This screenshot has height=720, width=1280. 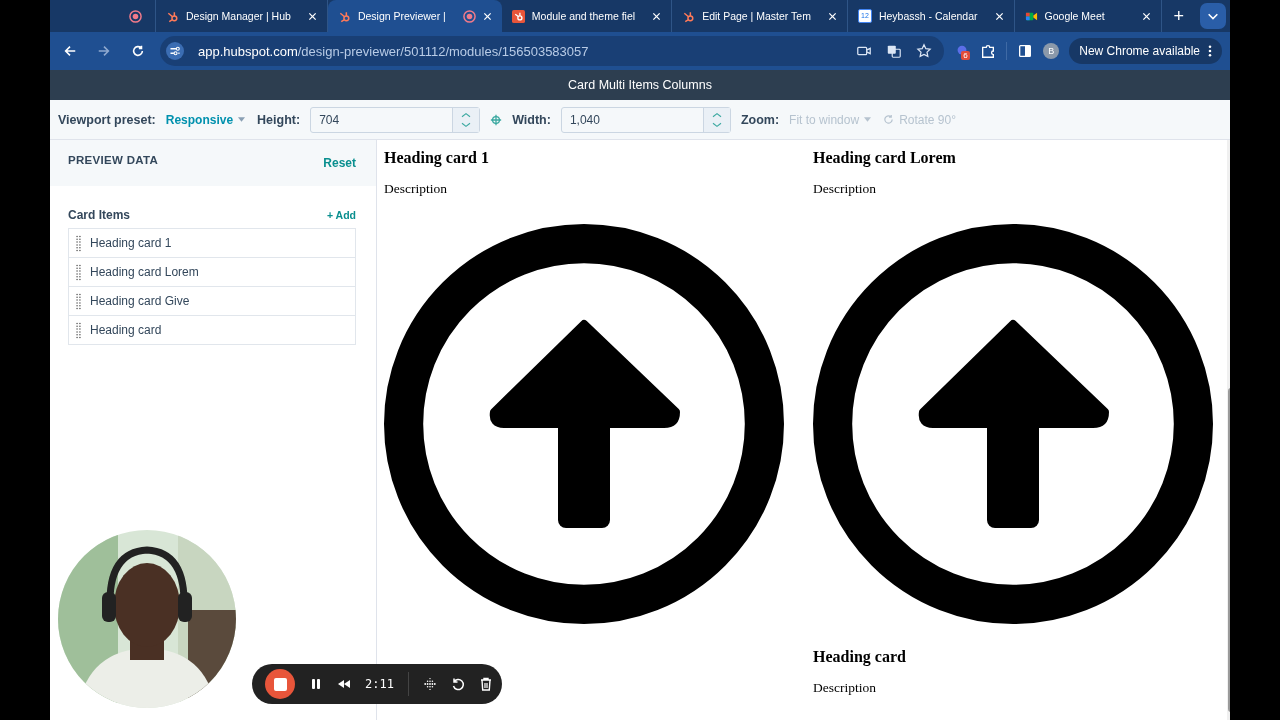 I want to click on section-title: Card Items, so click(x=99, y=215).